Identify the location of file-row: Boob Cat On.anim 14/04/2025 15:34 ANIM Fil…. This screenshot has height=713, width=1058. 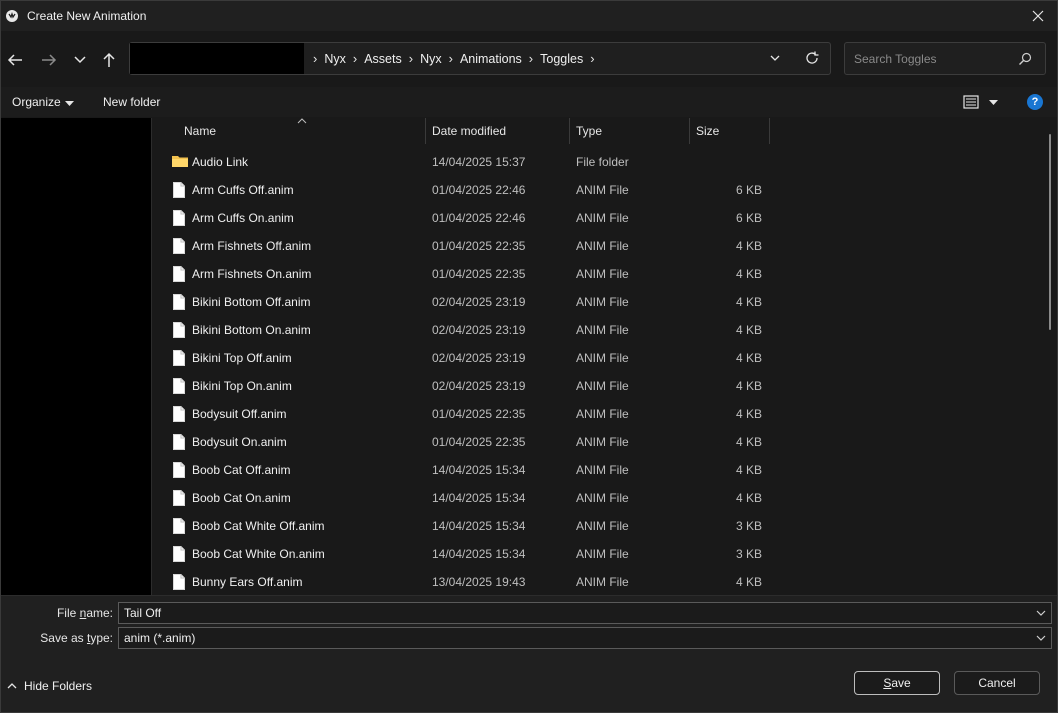
(604, 498).